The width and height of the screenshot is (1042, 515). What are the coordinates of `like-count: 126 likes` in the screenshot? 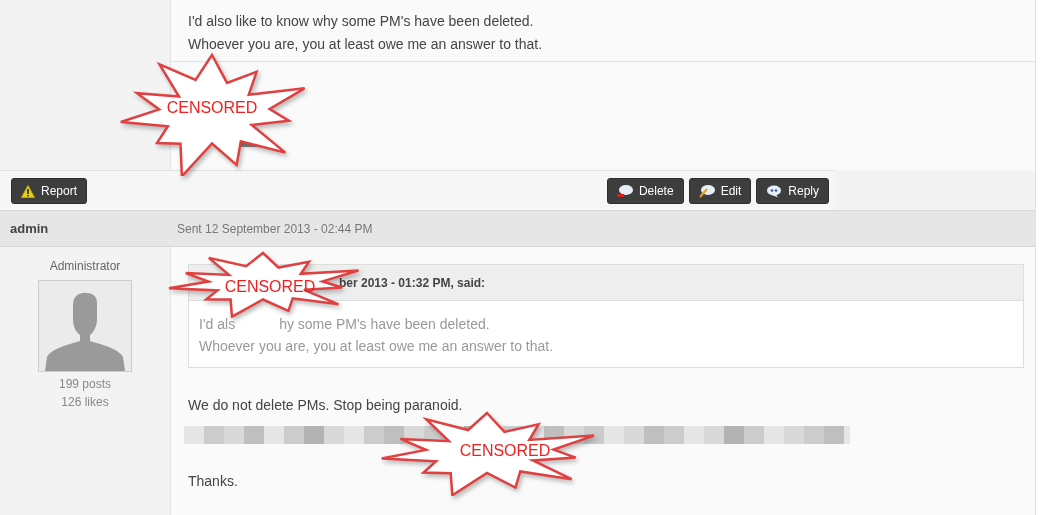 It's located at (85, 402).